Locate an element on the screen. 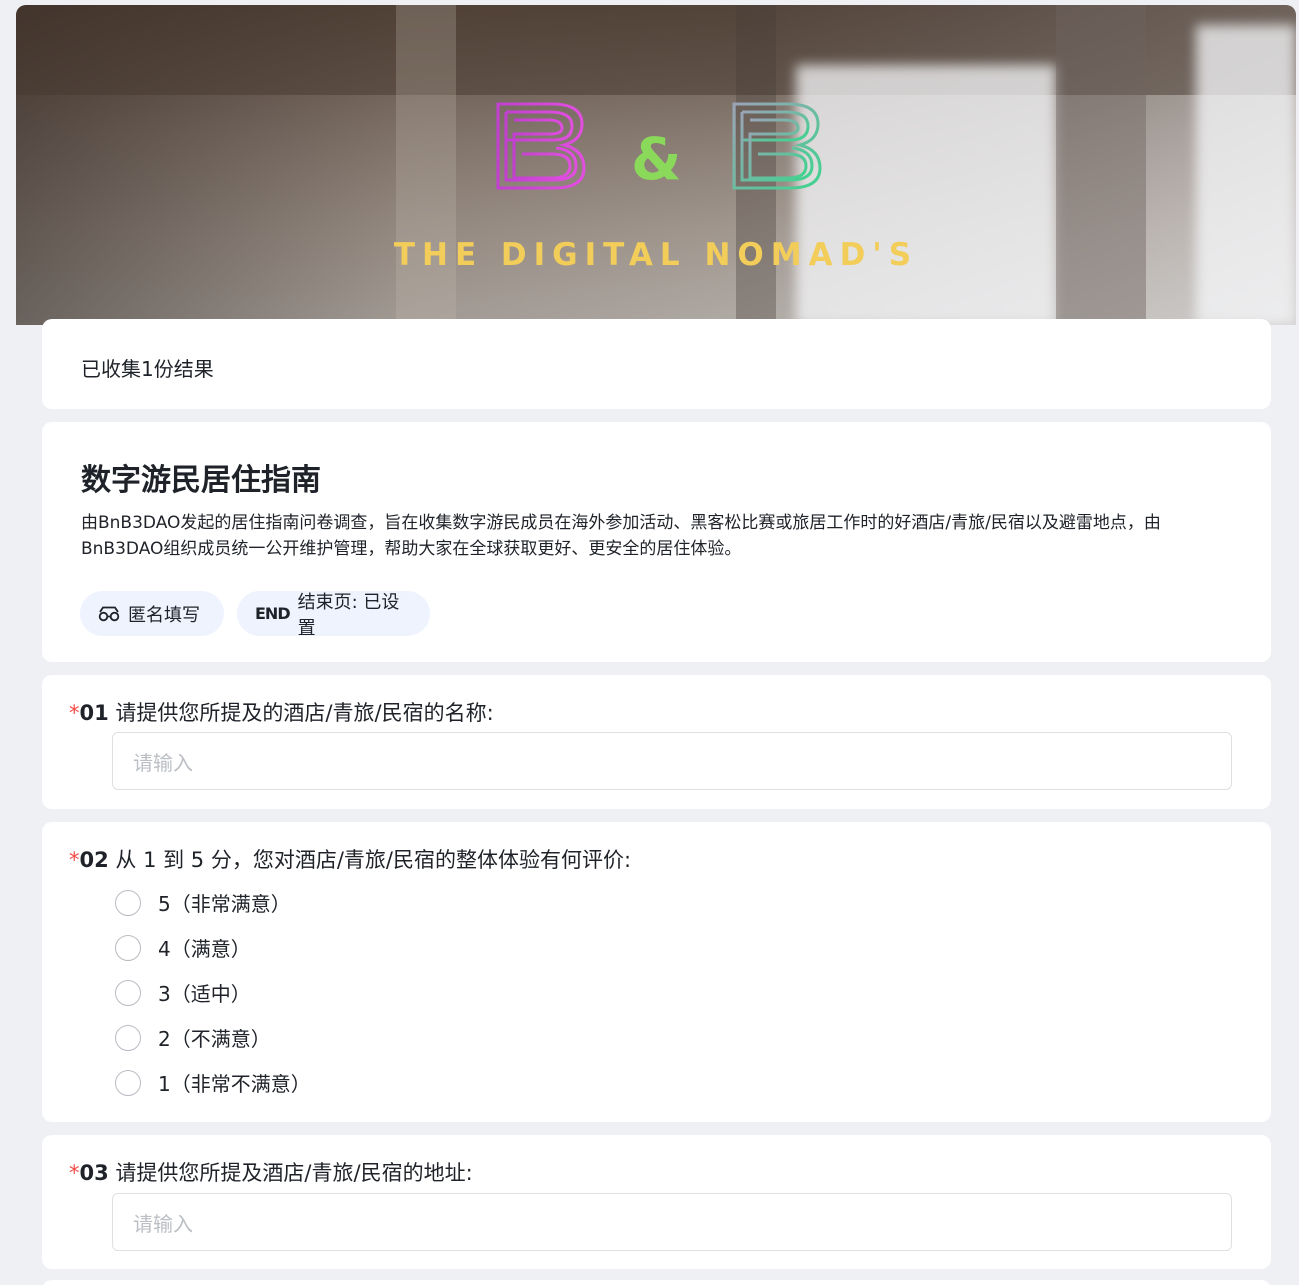 This screenshot has height=1285, width=1299. anonymous-tag-label: 匿名填写 is located at coordinates (164, 615).